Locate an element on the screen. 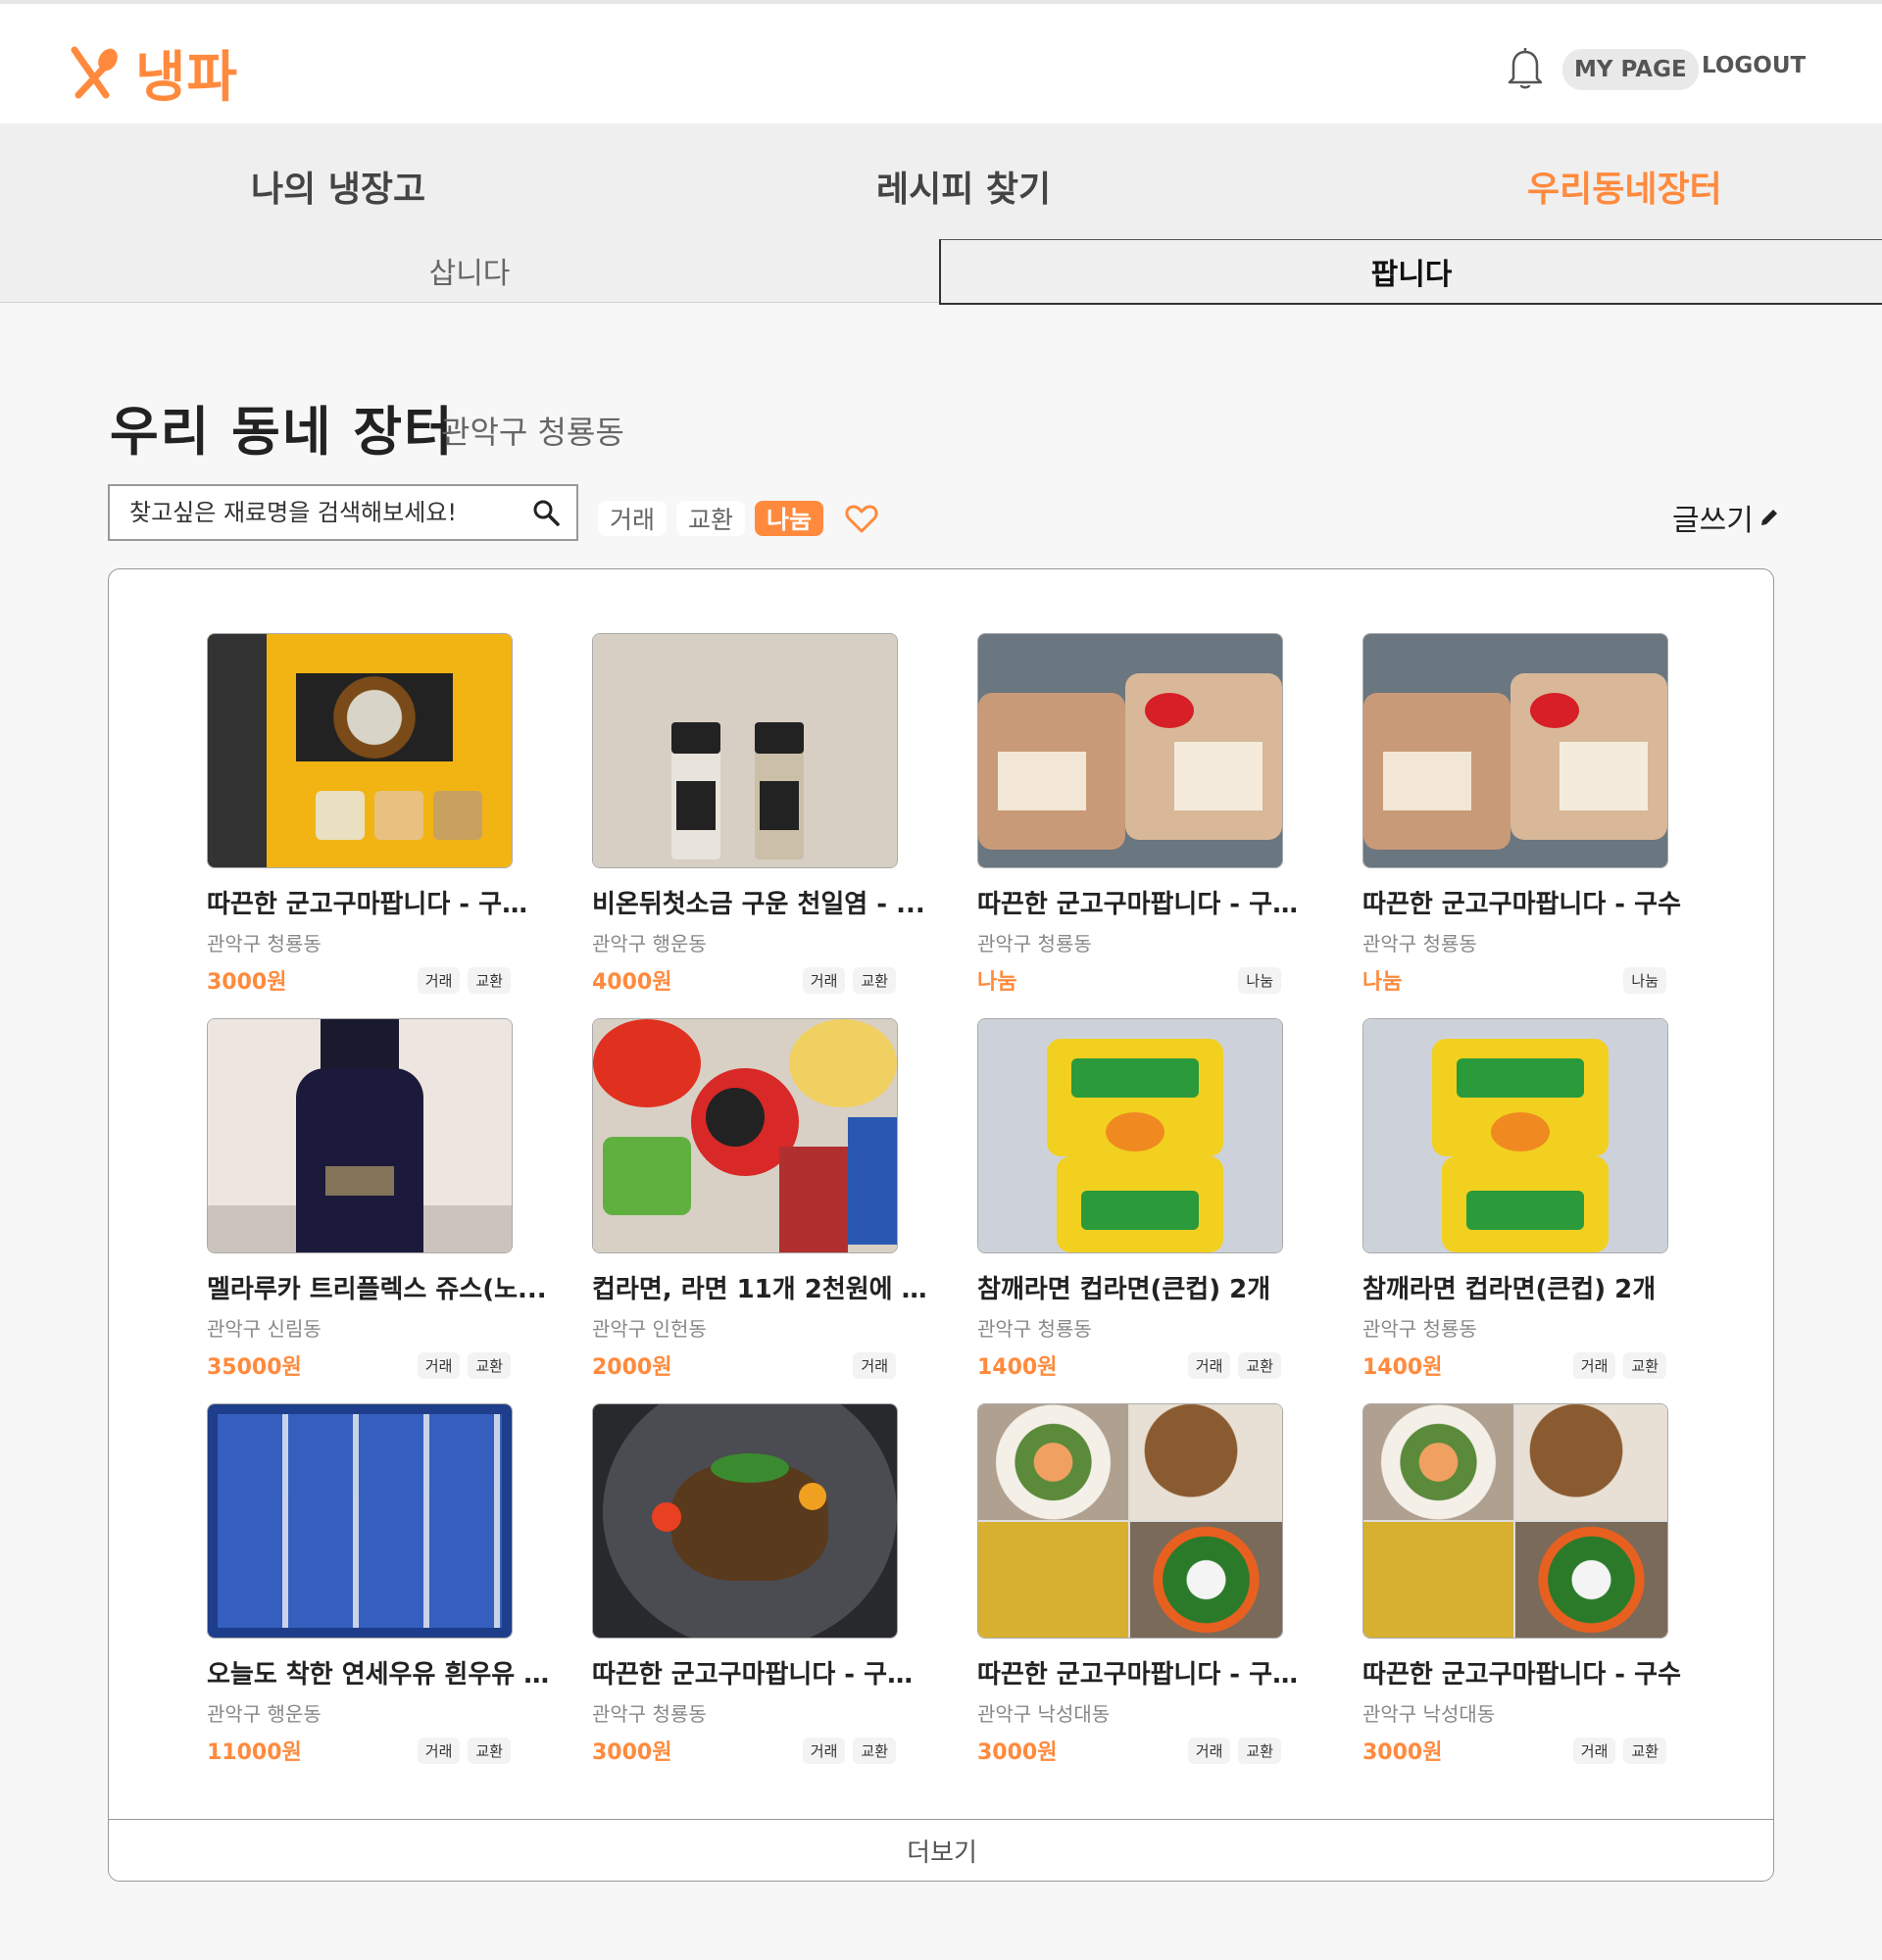 Image resolution: width=1882 pixels, height=1960 pixels. product-card: 멜라루카 트리플렉스 쥬스(노... 관악구 신림동 35000원 거래 교환 is located at coordinates (378, 1199).